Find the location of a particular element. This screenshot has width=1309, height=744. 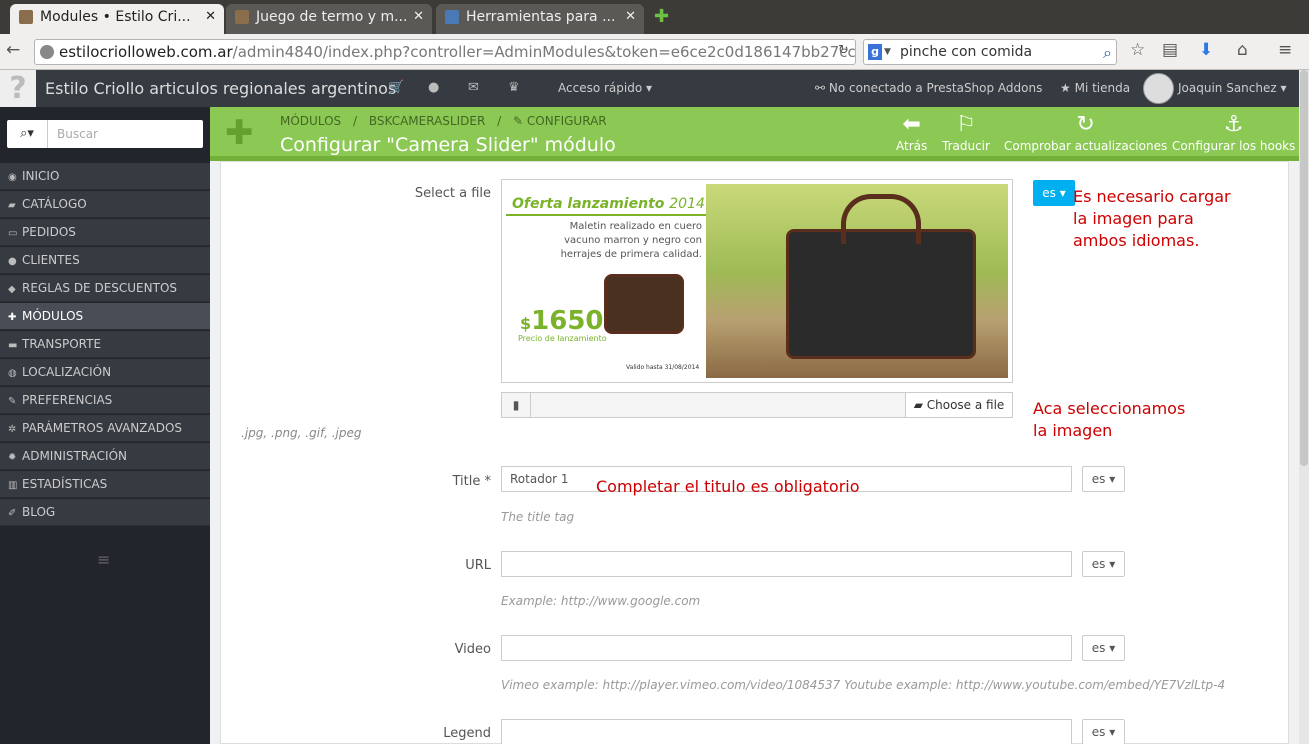

book-icon: ▰ is located at coordinates (12, 205).